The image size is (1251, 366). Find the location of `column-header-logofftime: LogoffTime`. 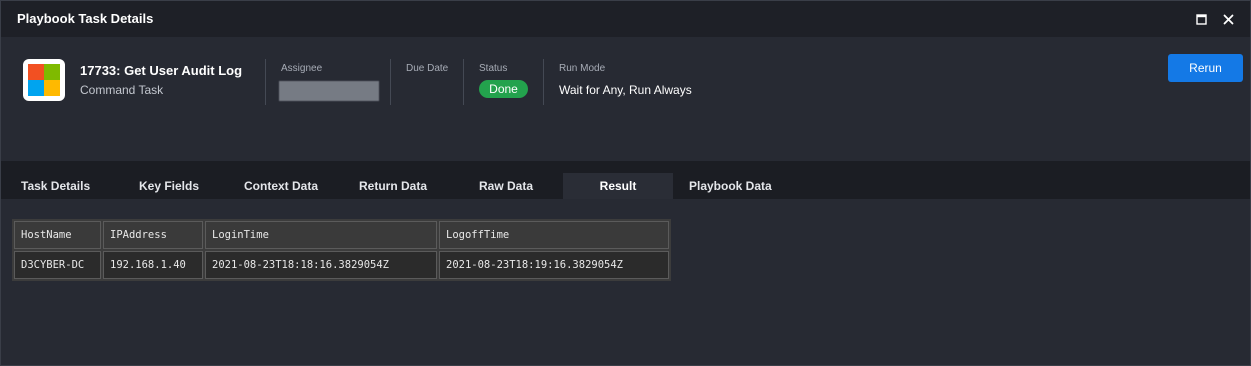

column-header-logofftime: LogoffTime is located at coordinates (554, 235).